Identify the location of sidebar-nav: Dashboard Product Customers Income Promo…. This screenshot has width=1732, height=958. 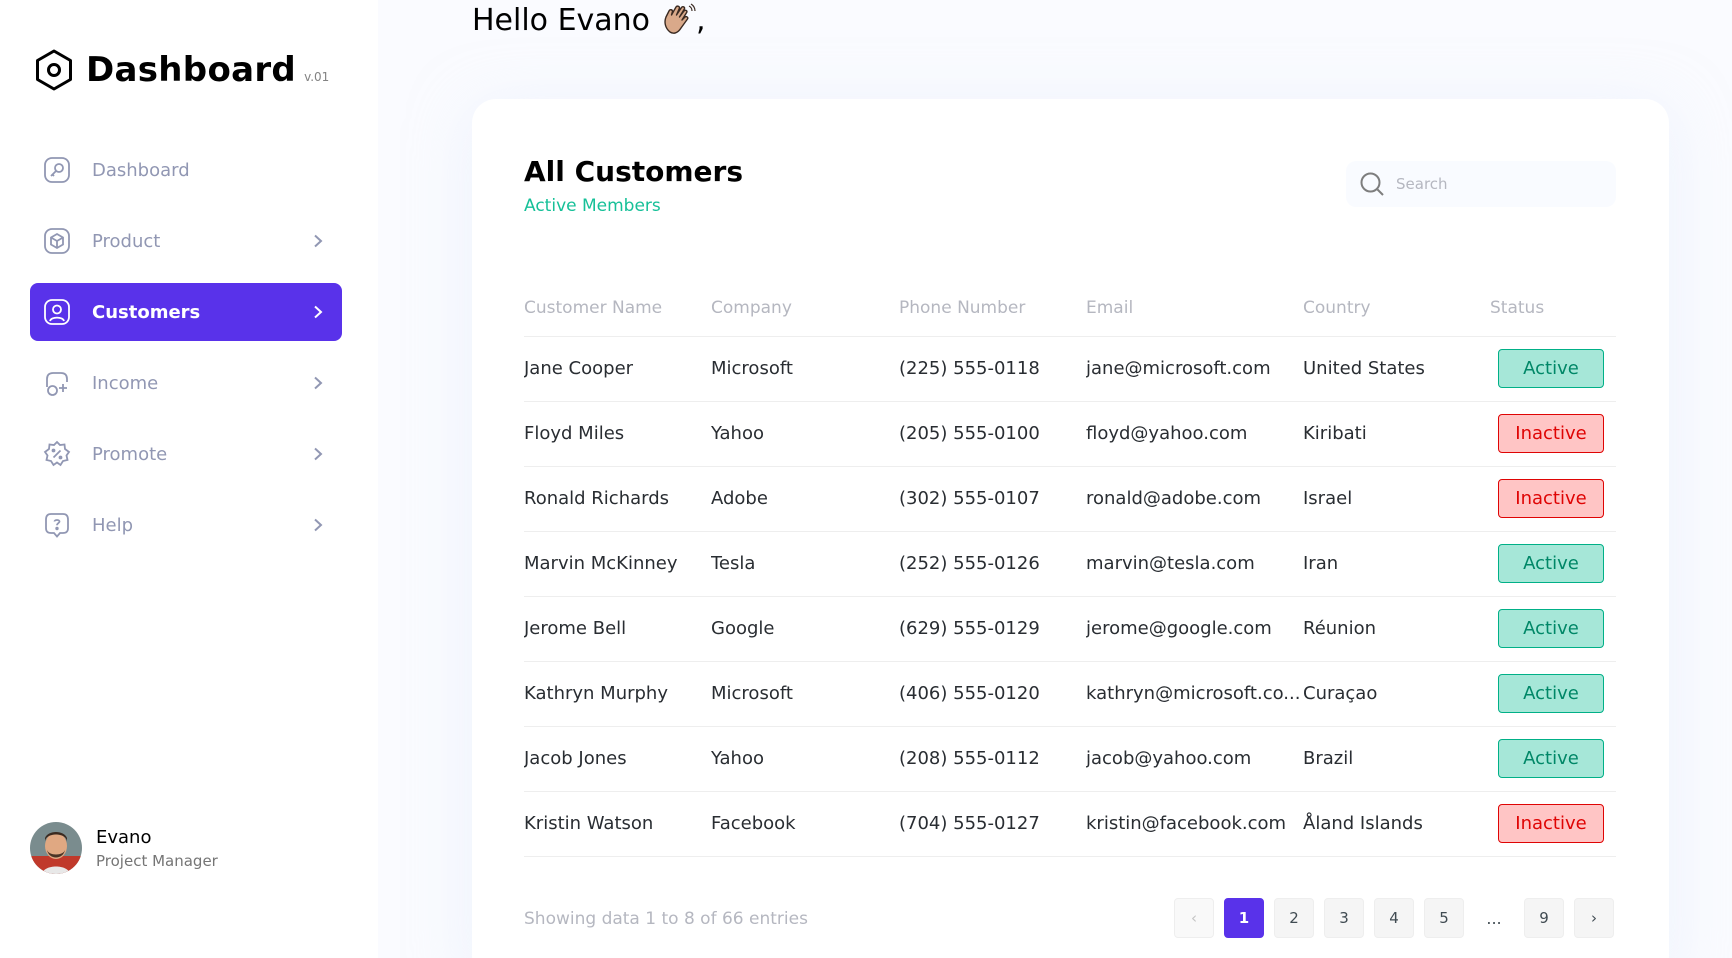
(186, 354).